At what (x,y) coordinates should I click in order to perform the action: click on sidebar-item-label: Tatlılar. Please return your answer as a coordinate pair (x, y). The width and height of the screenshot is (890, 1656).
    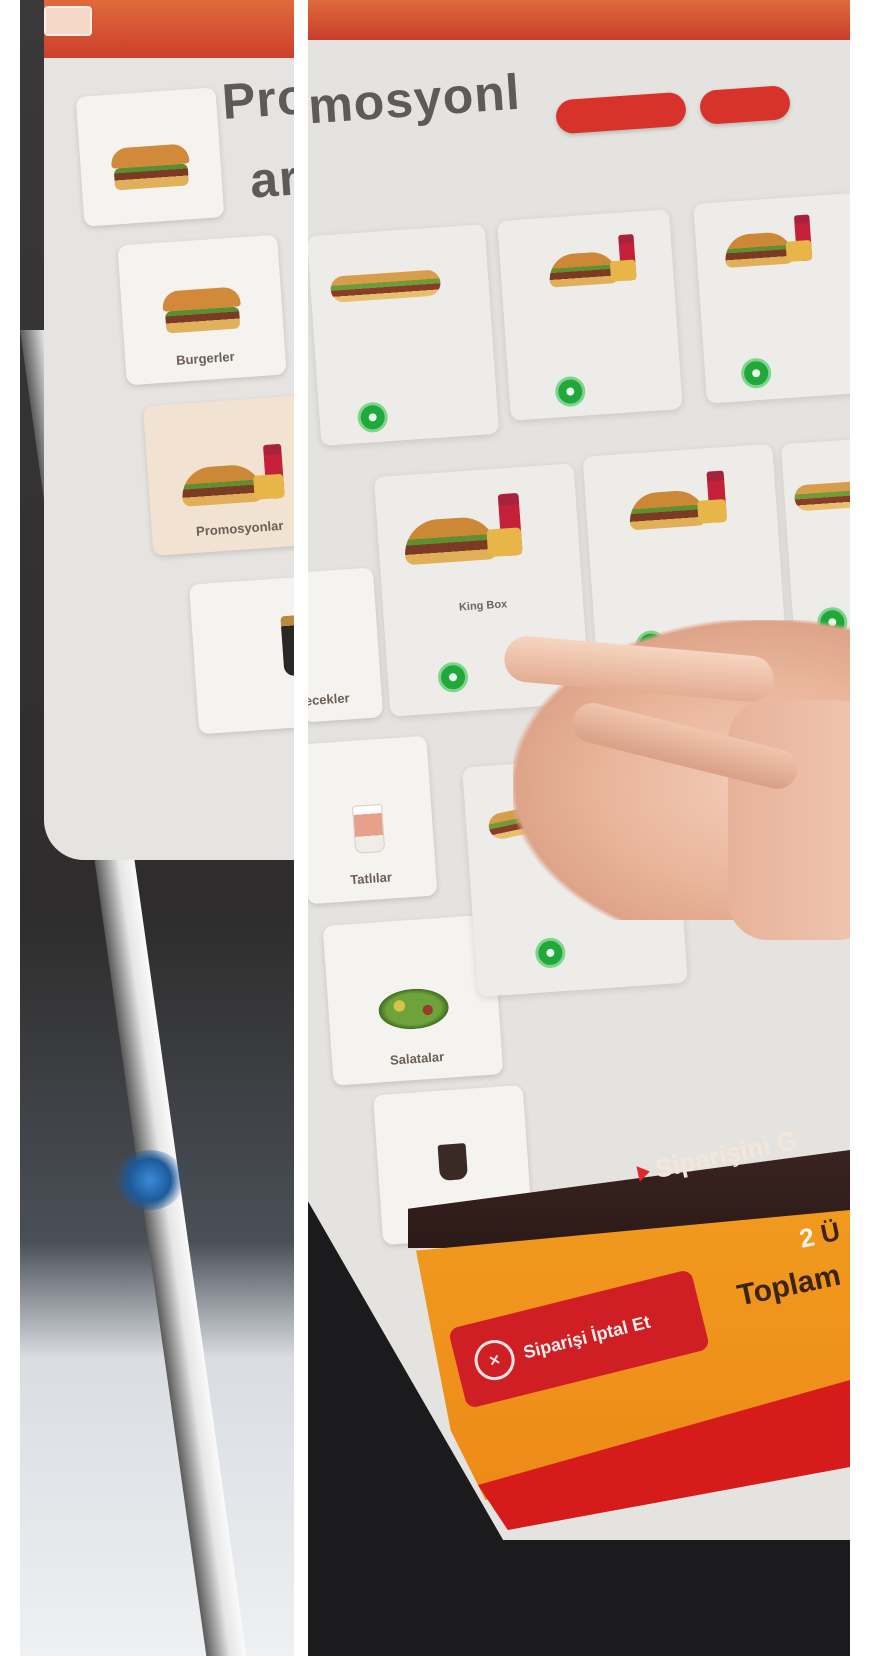
    Looking at the image, I should click on (371, 878).